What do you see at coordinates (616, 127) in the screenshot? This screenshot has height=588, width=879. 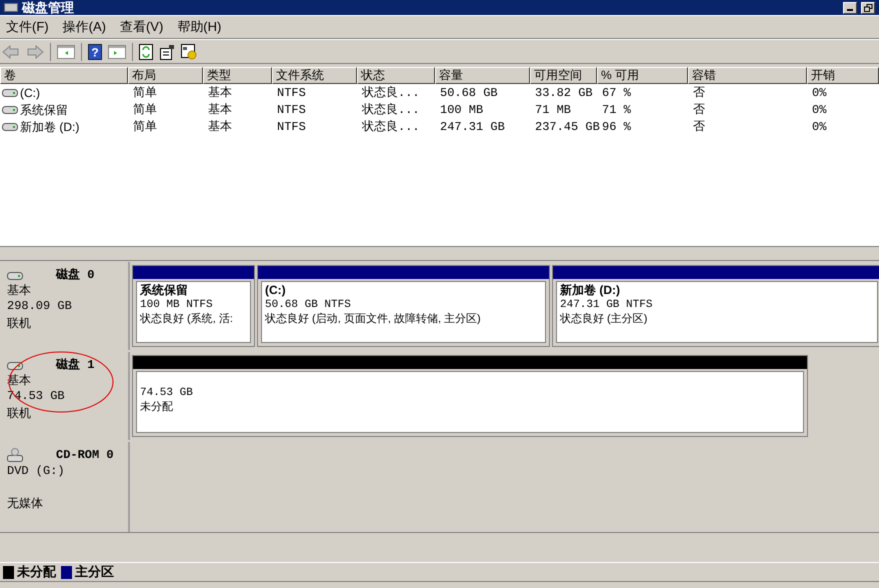 I see `table-cell-text: 96 %` at bounding box center [616, 127].